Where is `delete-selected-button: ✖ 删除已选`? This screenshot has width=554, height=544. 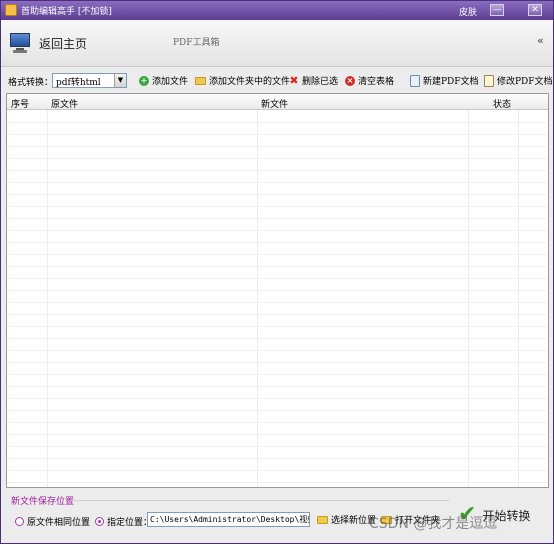
delete-selected-button: ✖ 删除已选 is located at coordinates (313, 80).